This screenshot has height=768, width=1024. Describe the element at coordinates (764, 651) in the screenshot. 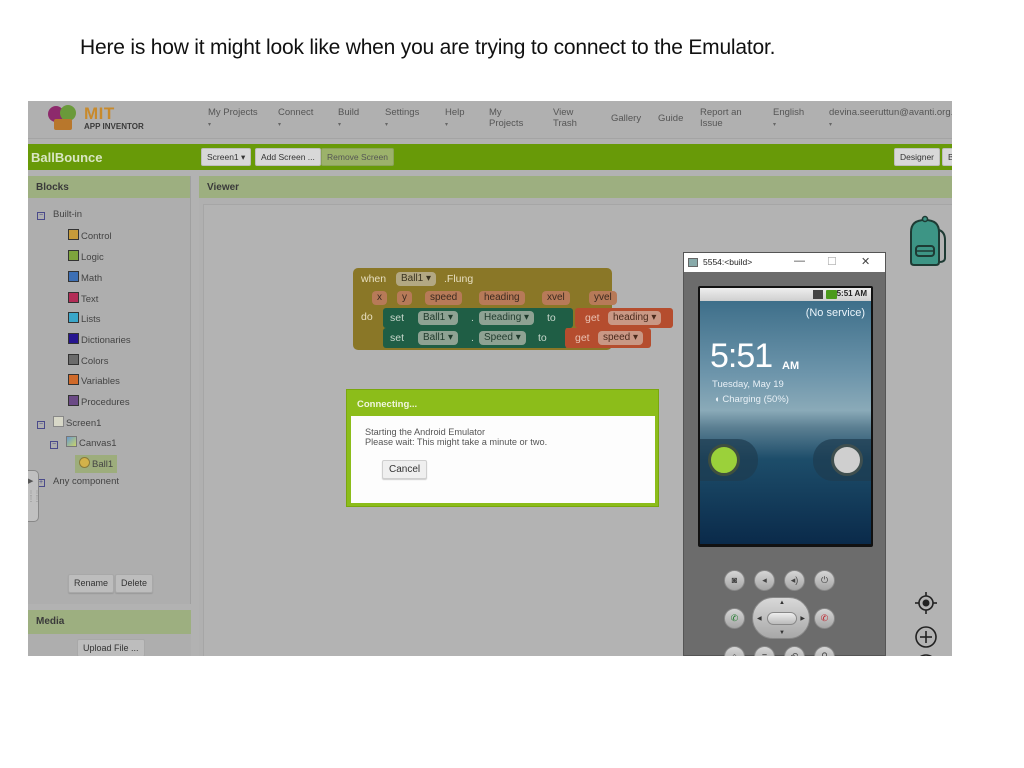

I see `menu-button: ≡` at that location.